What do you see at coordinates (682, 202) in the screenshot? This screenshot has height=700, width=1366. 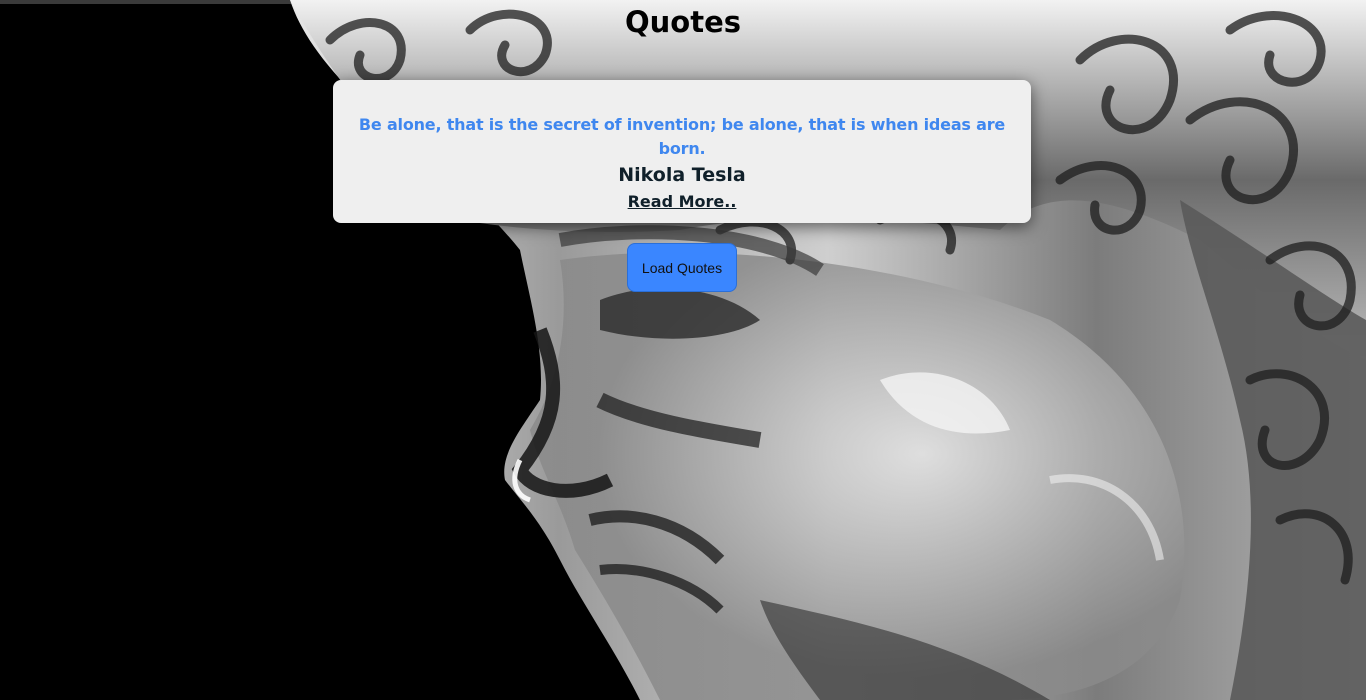 I see `read-more-link: Read More..` at bounding box center [682, 202].